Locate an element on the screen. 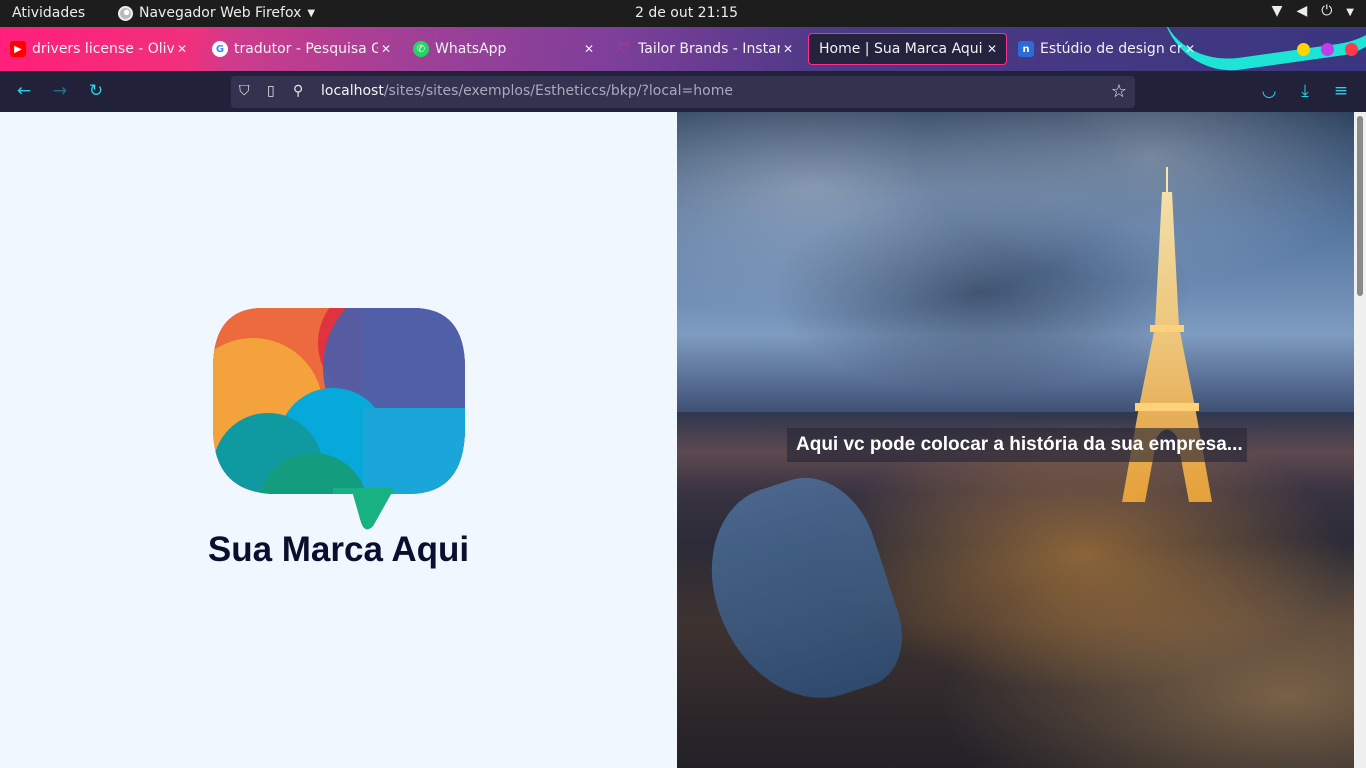 This screenshot has width=1366, height=768. close-window-button is located at coordinates (1351, 49).